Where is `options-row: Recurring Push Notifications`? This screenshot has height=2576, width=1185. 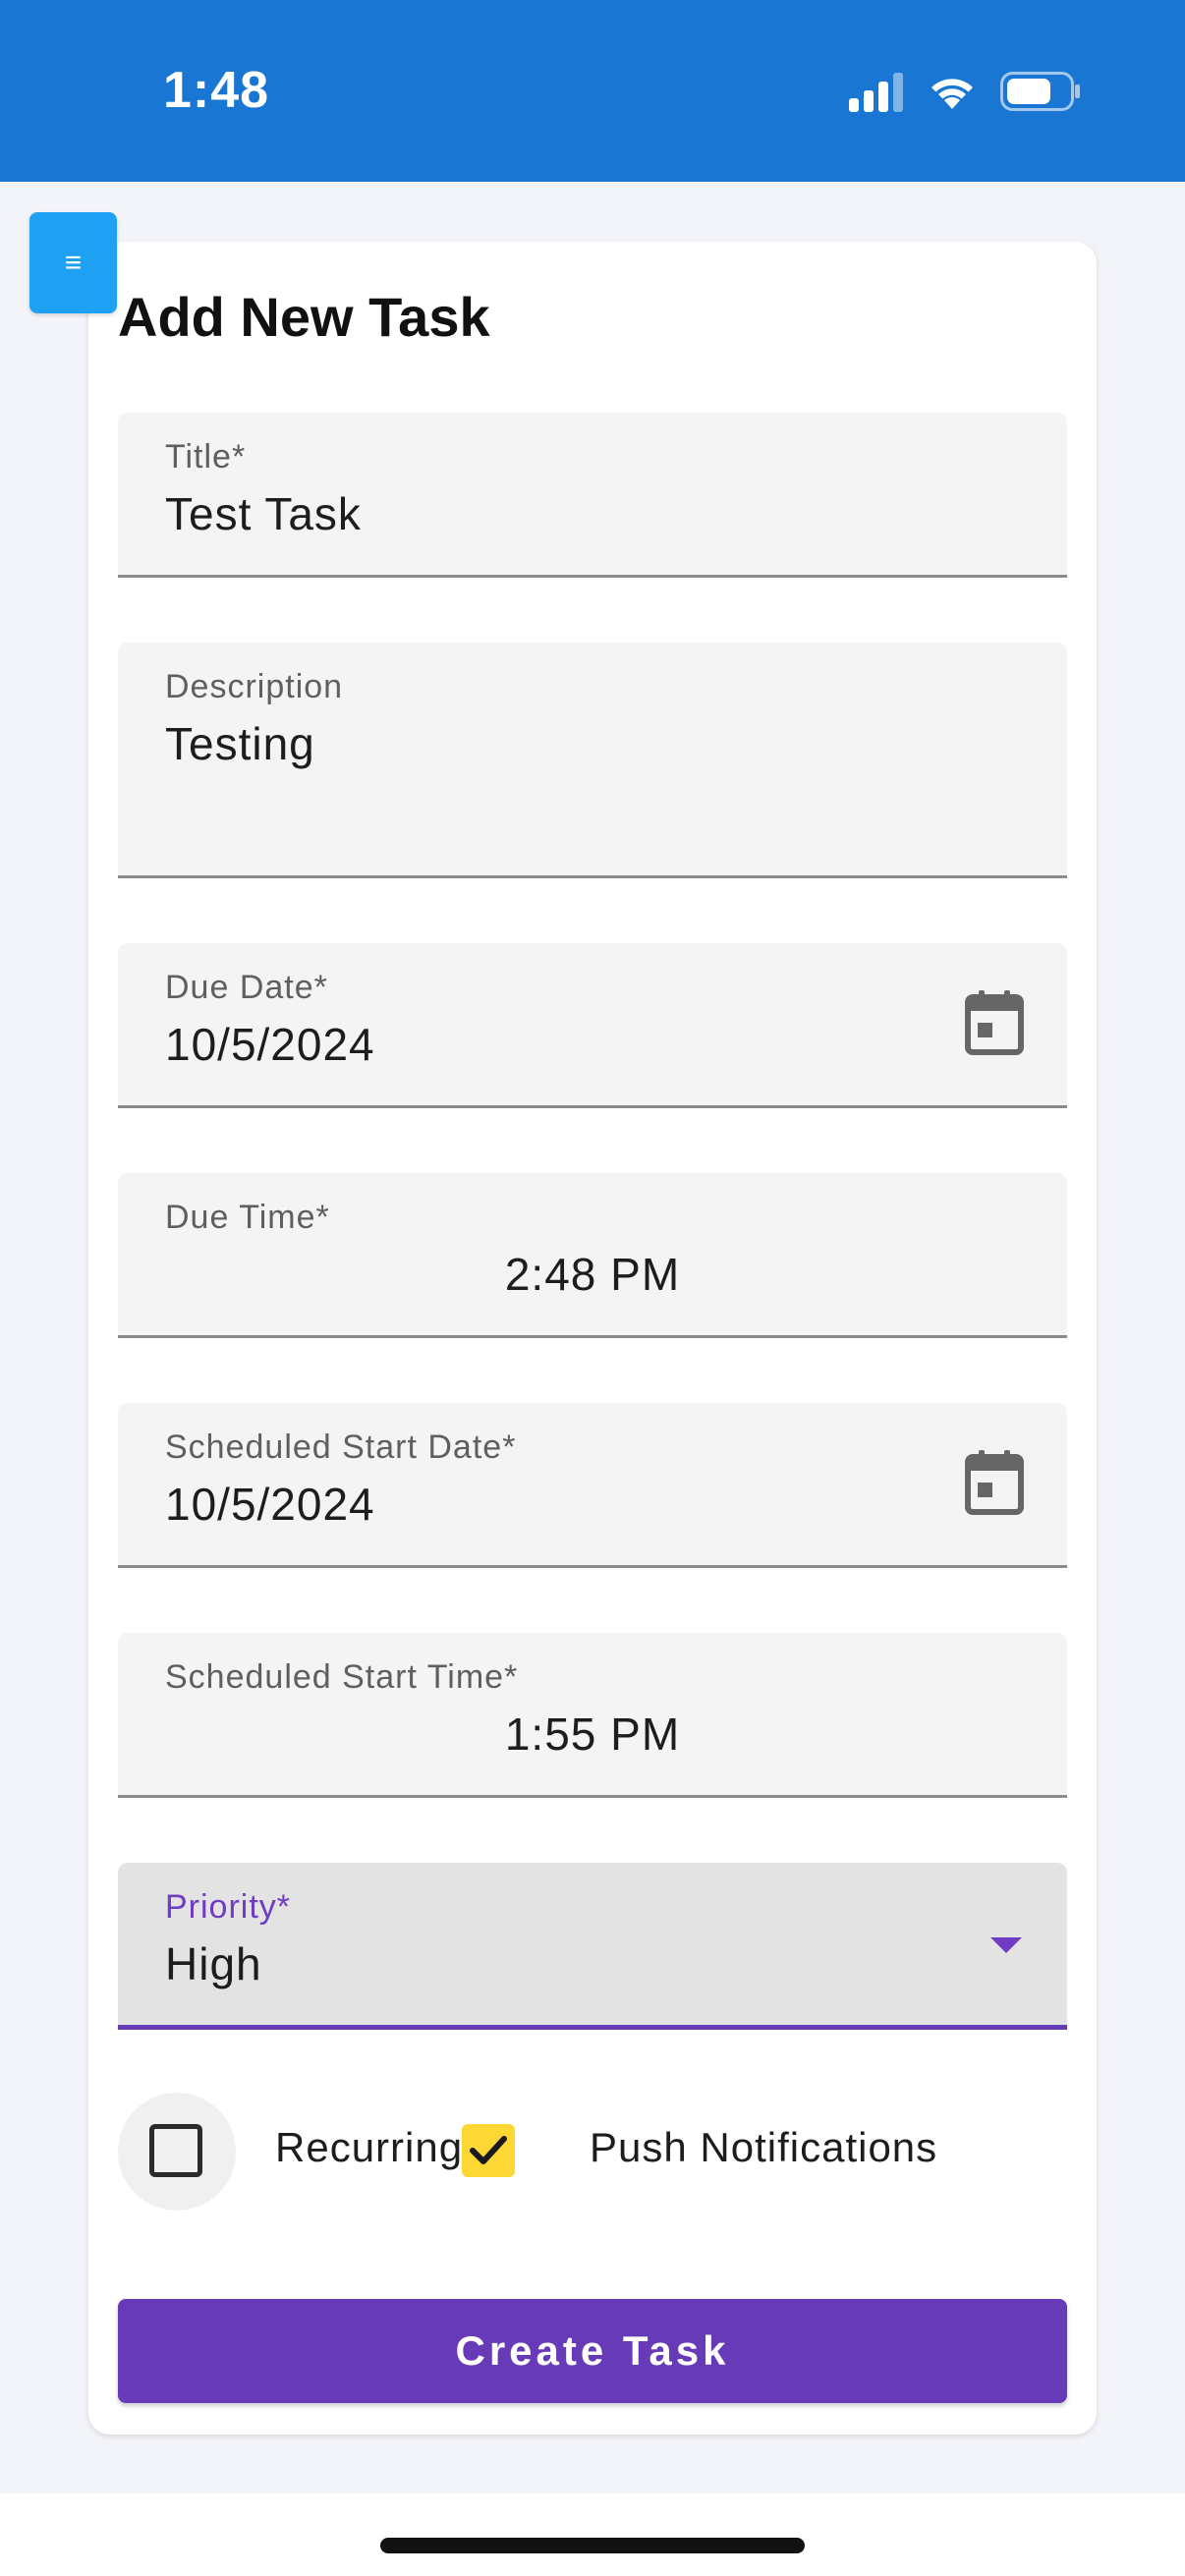
options-row: Recurring Push Notifications is located at coordinates (592, 2152).